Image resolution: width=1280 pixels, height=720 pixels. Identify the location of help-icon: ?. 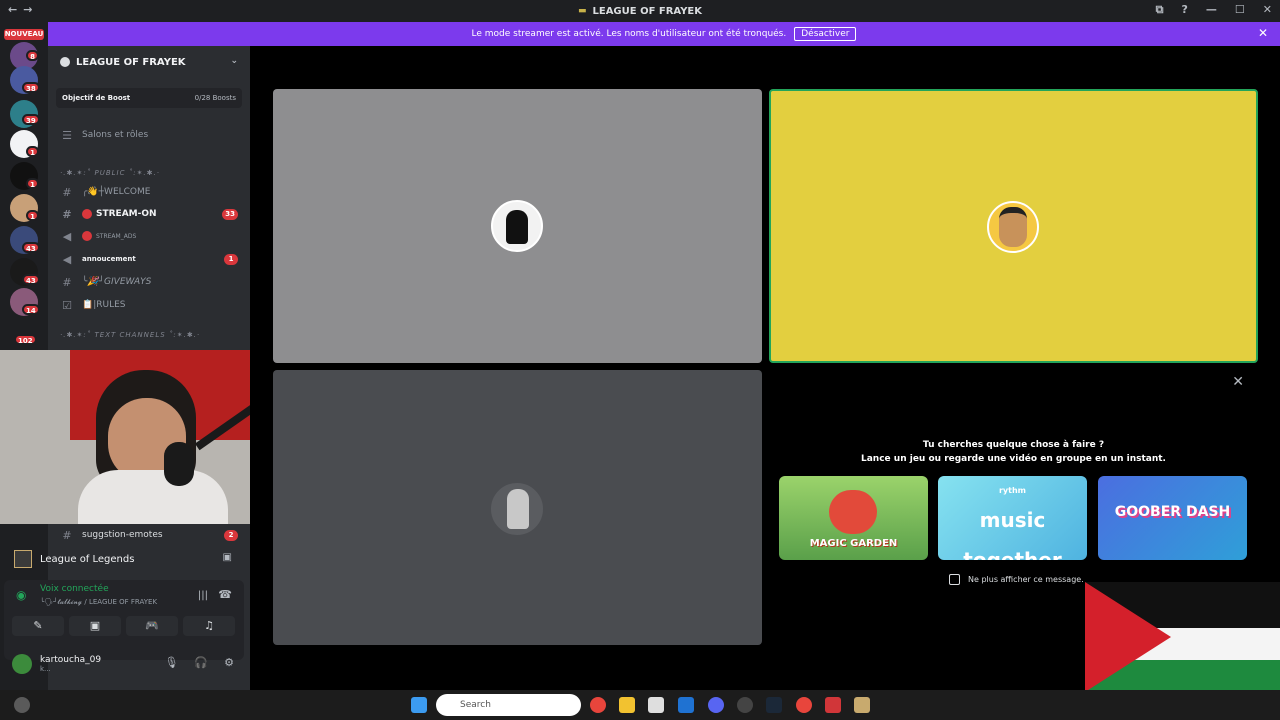
(1185, 10).